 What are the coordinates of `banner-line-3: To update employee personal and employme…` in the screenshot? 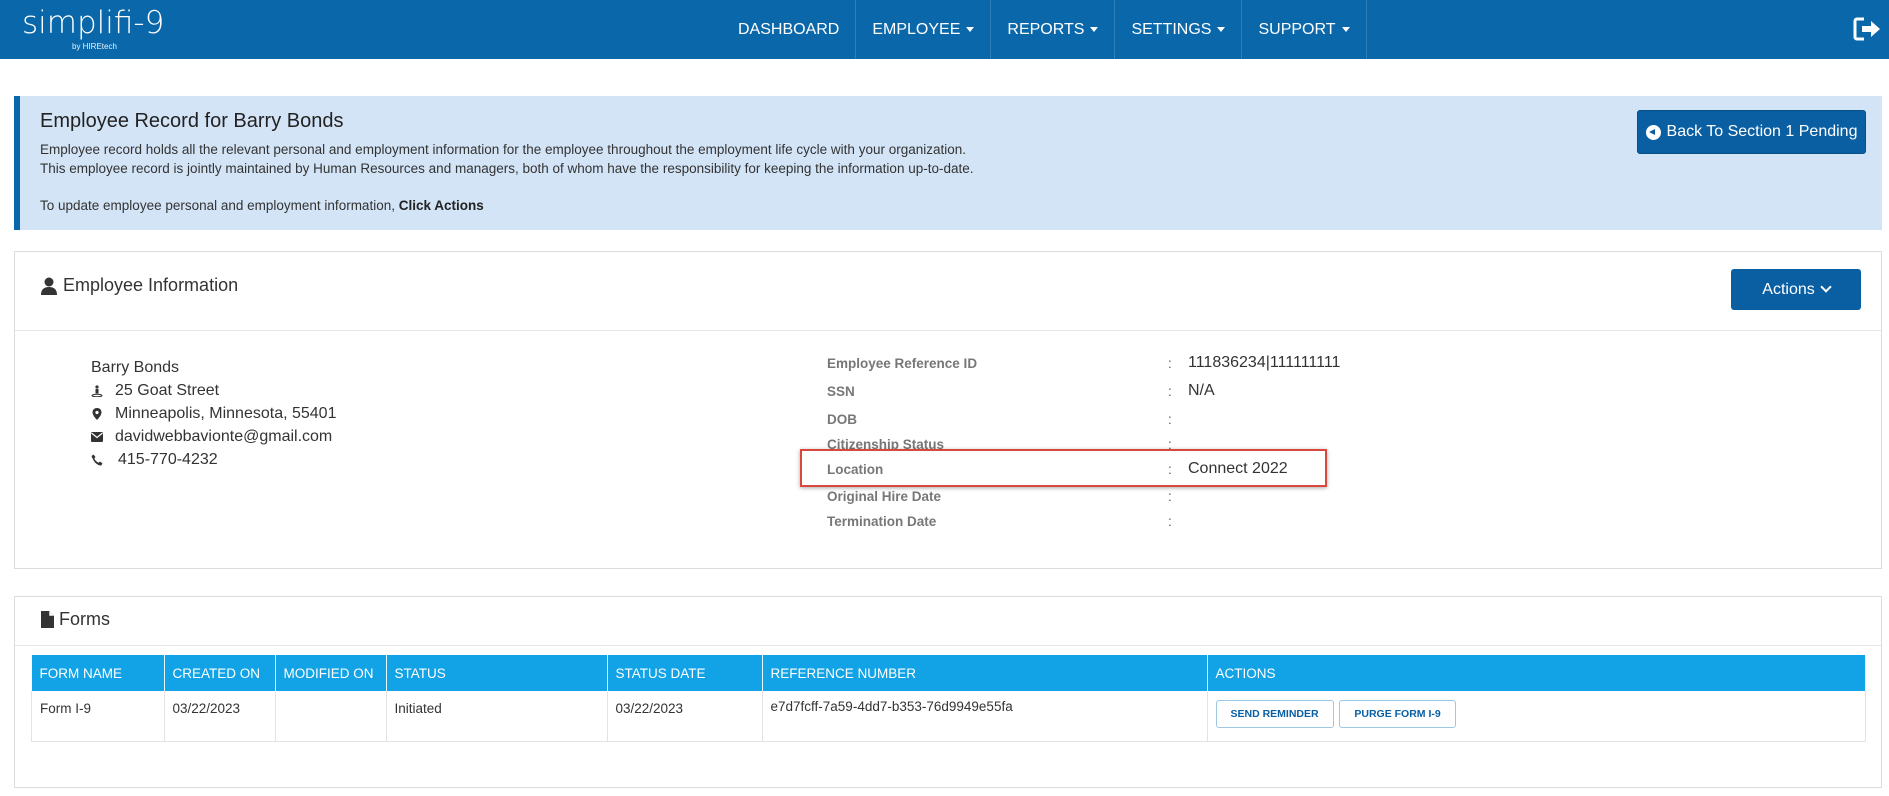 It's located at (262, 205).